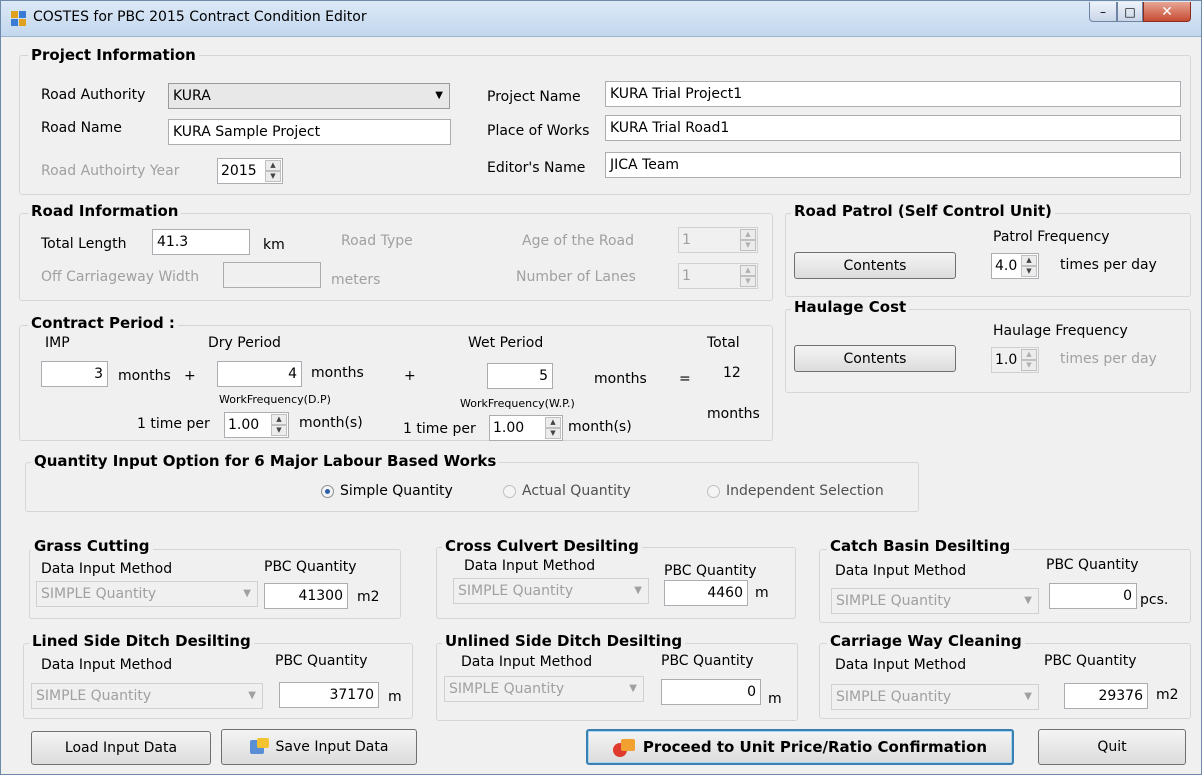 This screenshot has width=1202, height=775. I want to click on actual-quantity-label: Actual Quantity, so click(576, 491).